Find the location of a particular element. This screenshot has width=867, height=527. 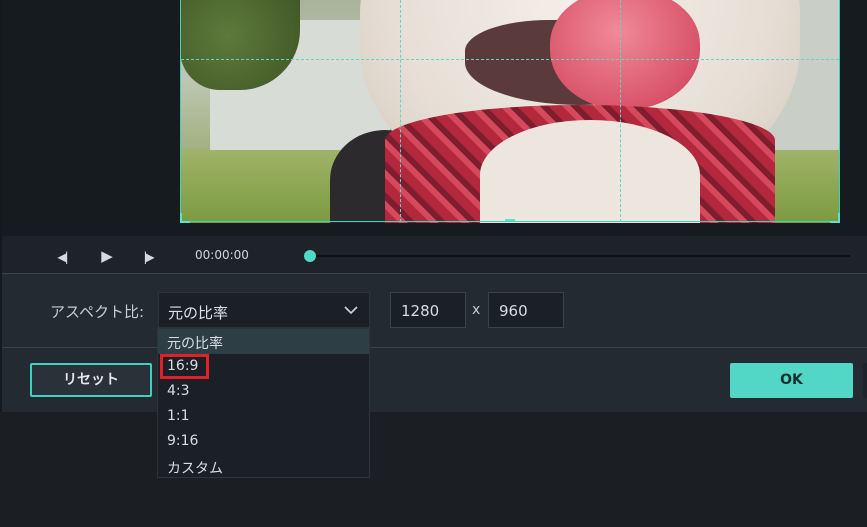

ok-button: OK is located at coordinates (791, 380).